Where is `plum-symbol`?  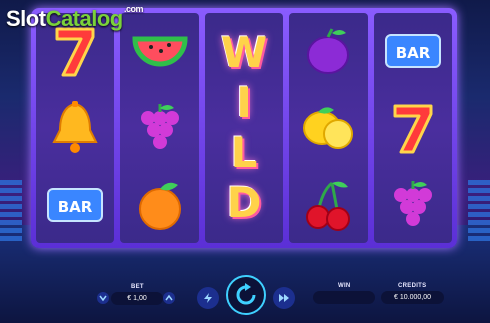
plum-symbol is located at coordinates (328, 51).